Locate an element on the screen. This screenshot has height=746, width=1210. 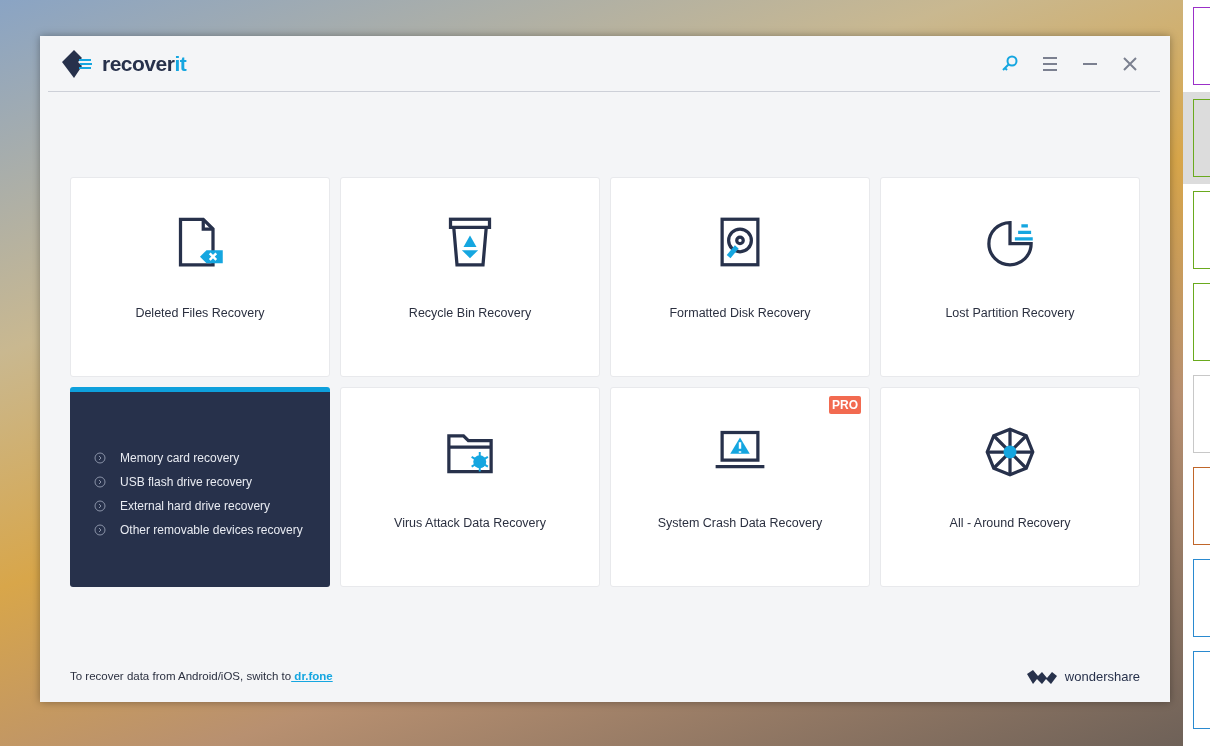
close-icon is located at coordinates (1130, 63).